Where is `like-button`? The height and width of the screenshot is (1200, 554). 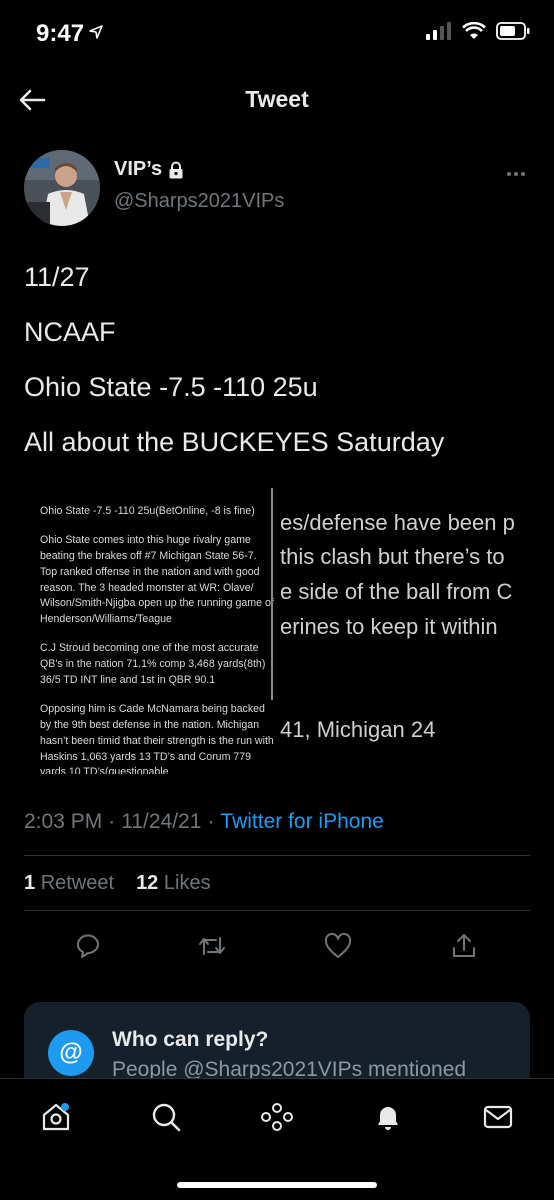 like-button is located at coordinates (338, 946).